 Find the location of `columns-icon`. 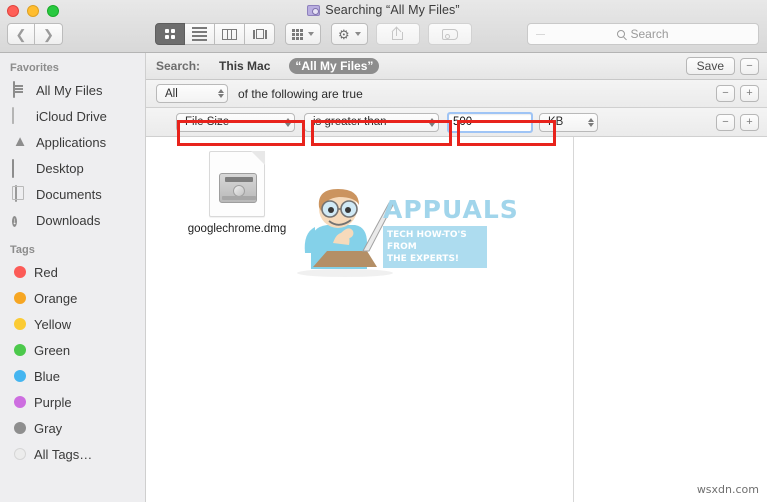

columns-icon is located at coordinates (229, 34).